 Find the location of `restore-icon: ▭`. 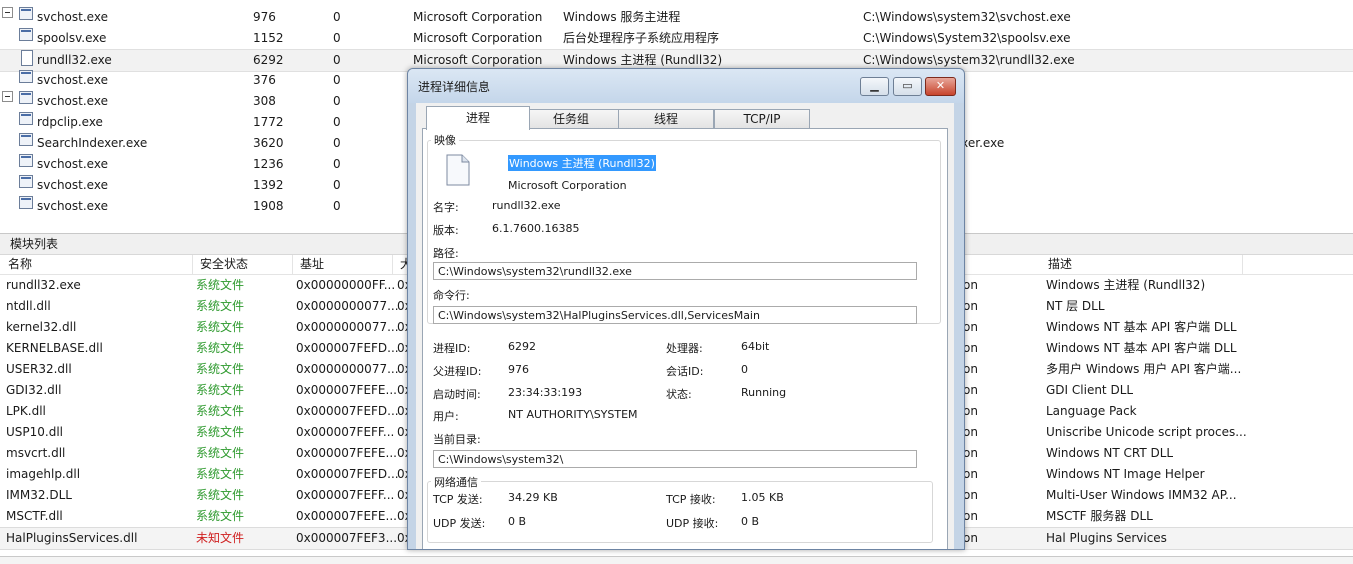

restore-icon: ▭ is located at coordinates (907, 85).